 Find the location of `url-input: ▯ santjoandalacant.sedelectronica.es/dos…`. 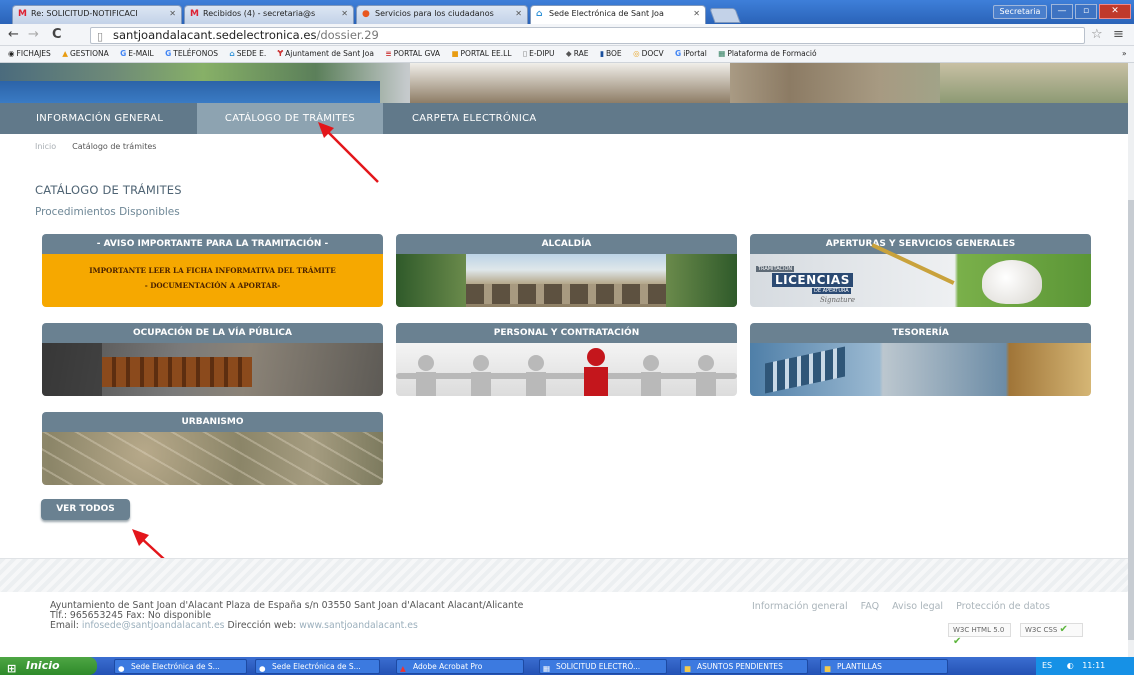

url-input: ▯ santjoandalacant.sedelectronica.es/dos… is located at coordinates (587, 35).